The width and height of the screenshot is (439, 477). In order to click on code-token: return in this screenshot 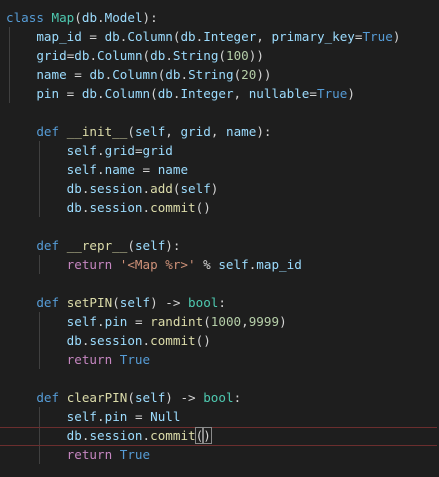, I will do `click(89, 359)`.